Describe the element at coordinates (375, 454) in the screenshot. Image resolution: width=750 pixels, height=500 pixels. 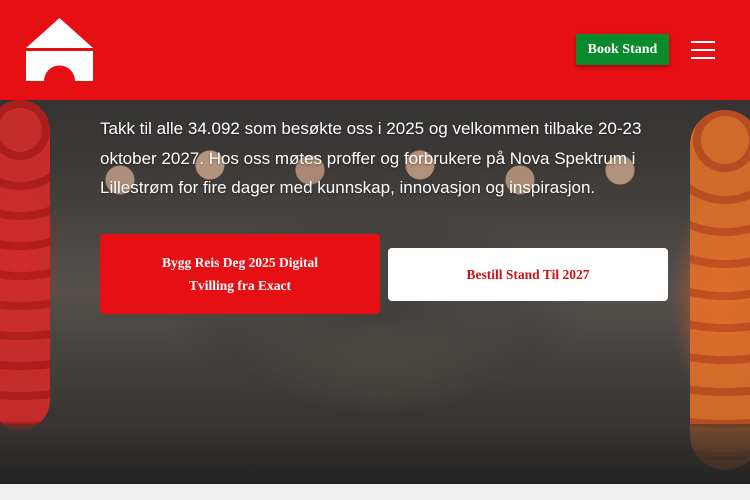
I see `floor-shade` at that location.